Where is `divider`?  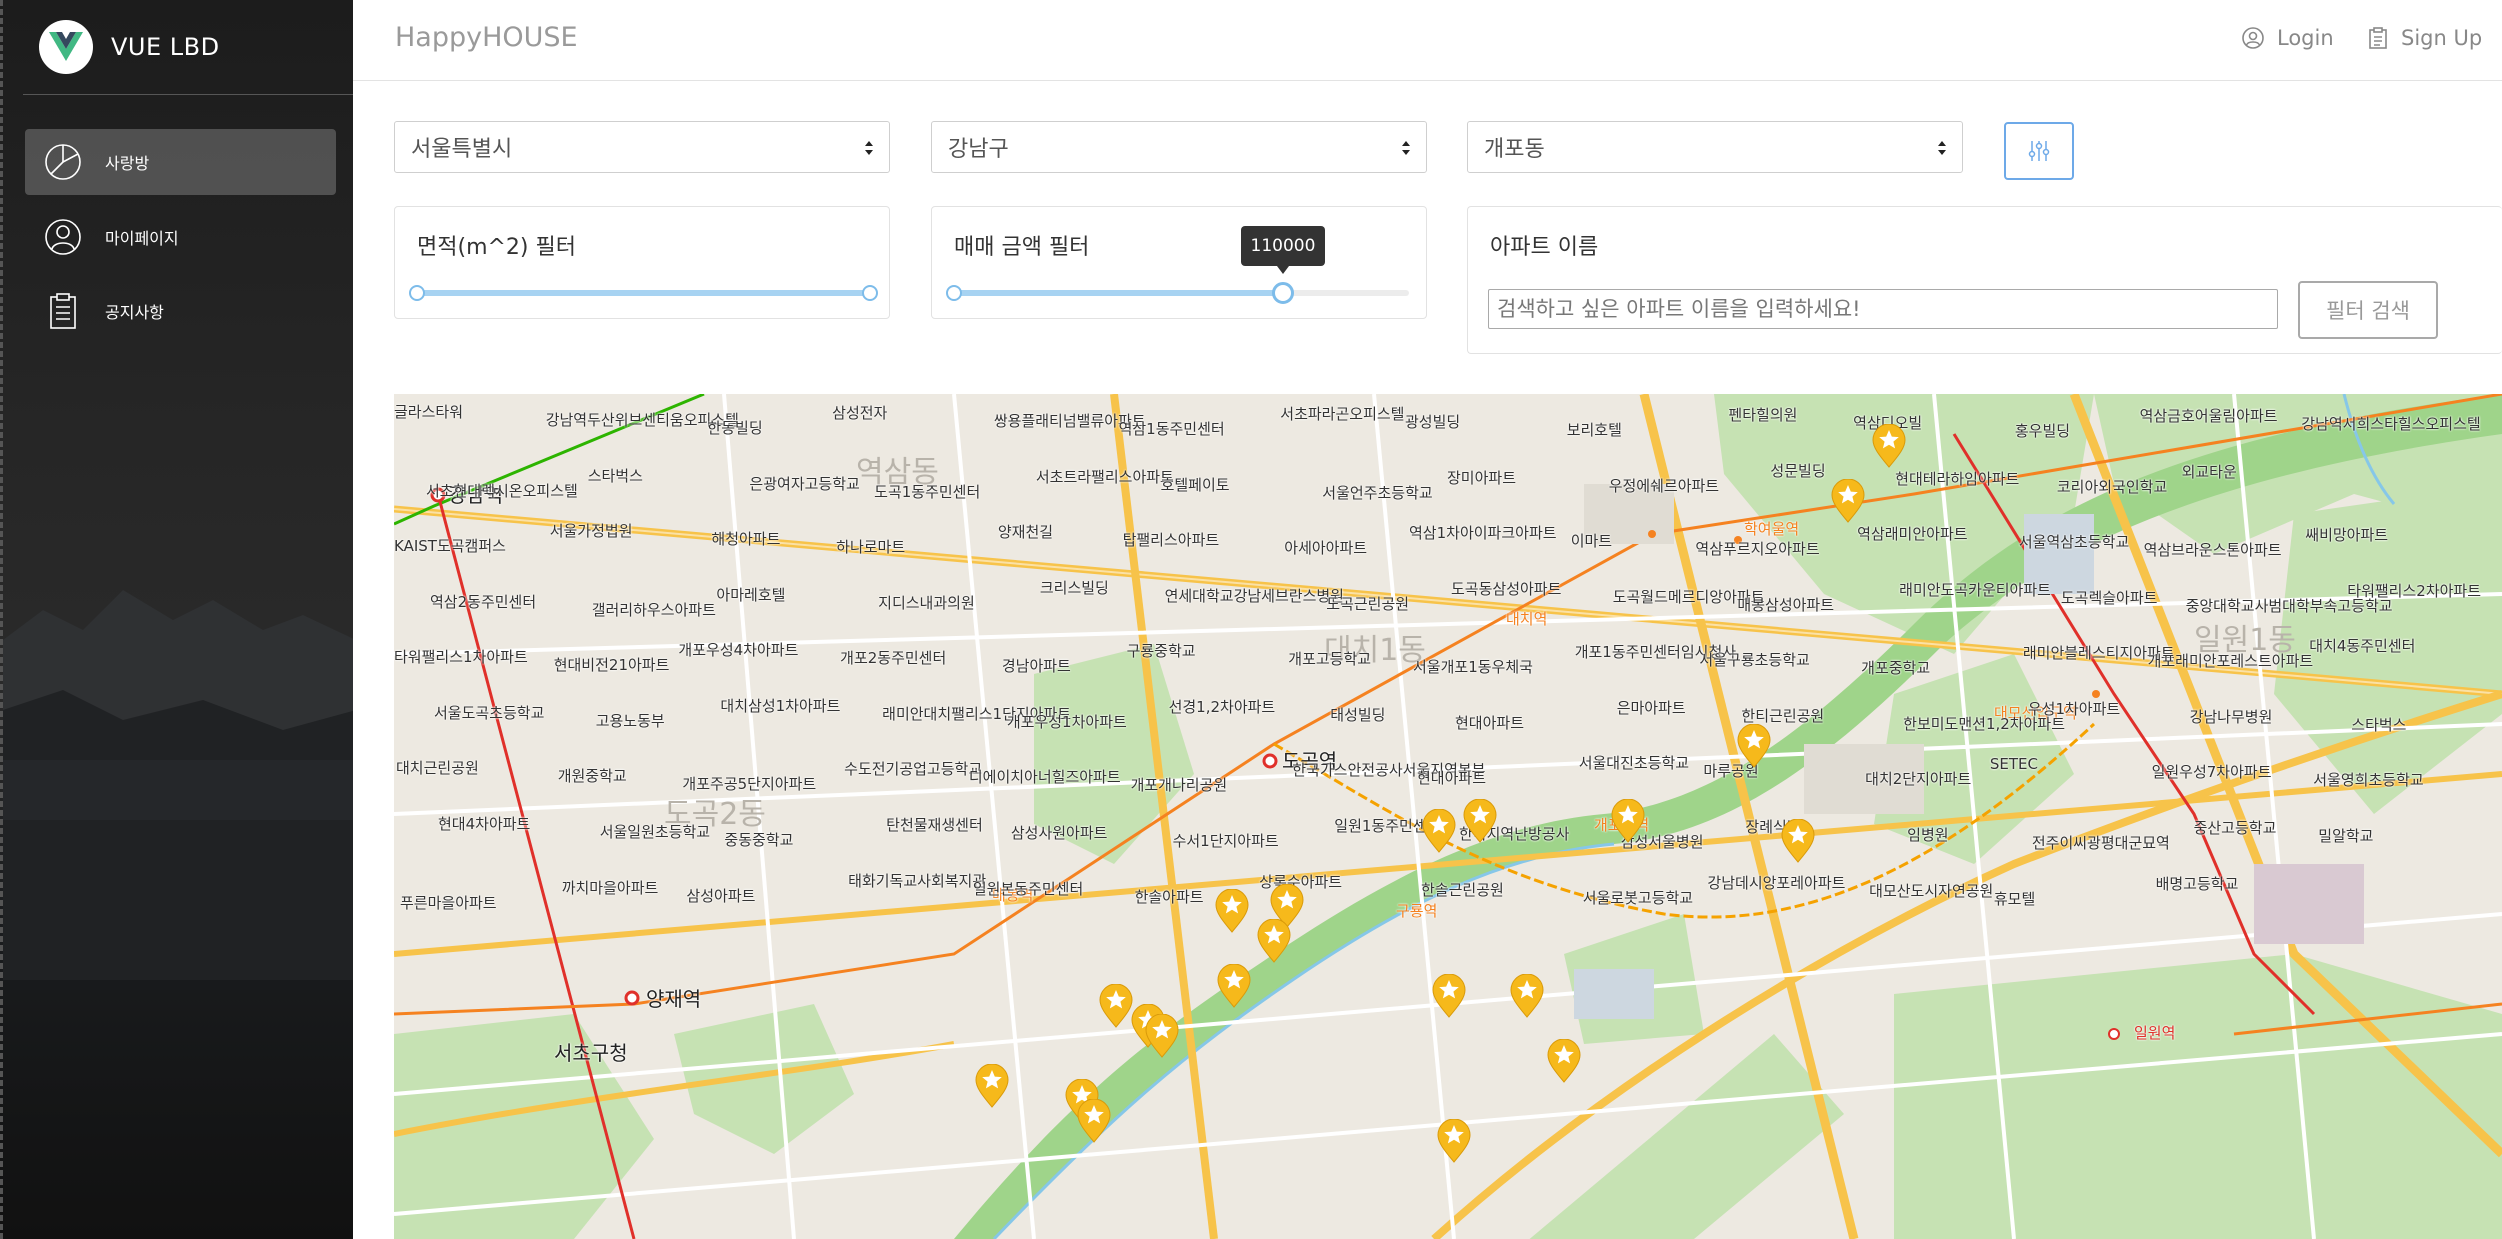 divider is located at coordinates (188, 94).